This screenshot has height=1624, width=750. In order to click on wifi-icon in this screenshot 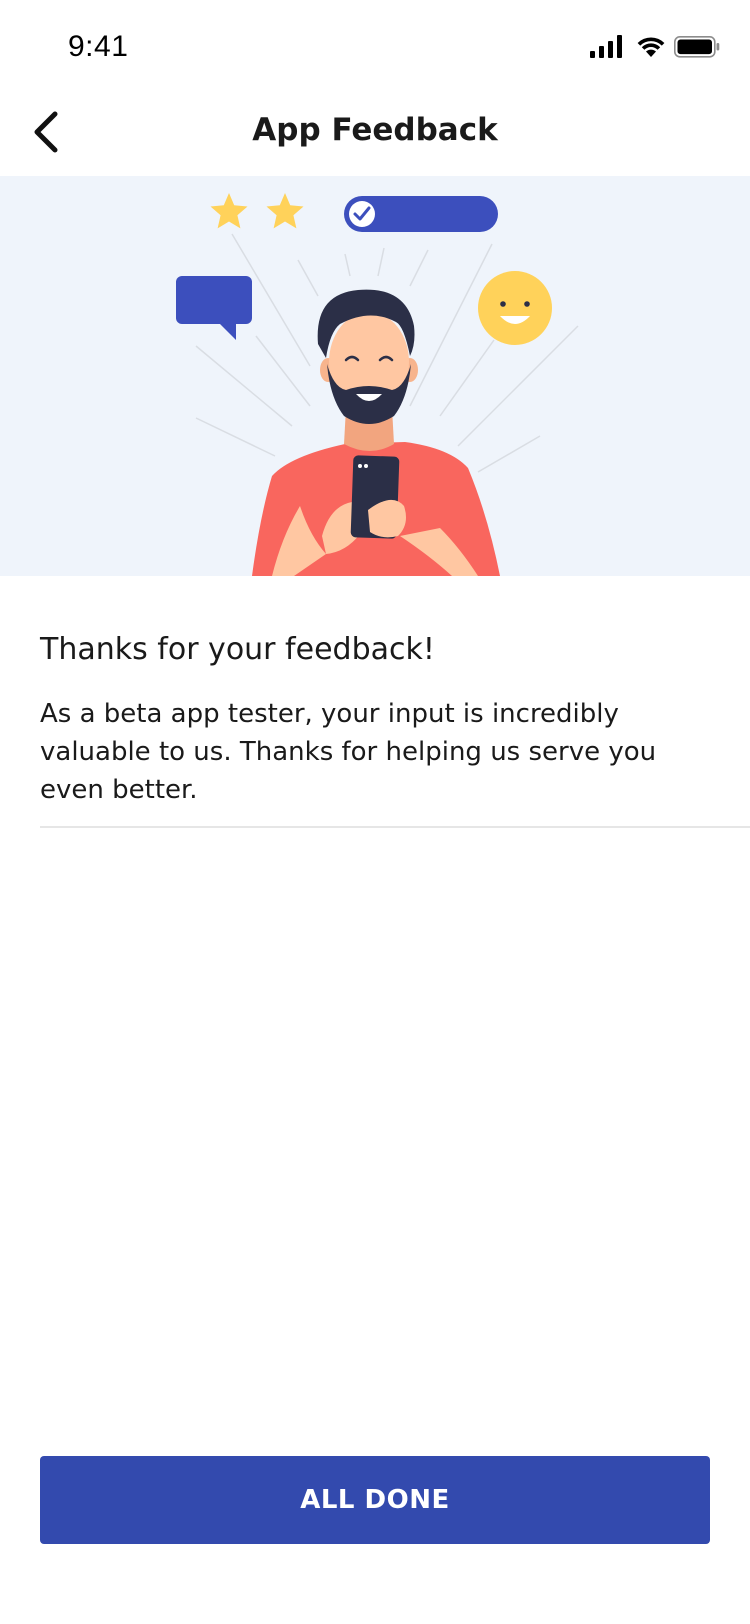, I will do `click(651, 47)`.